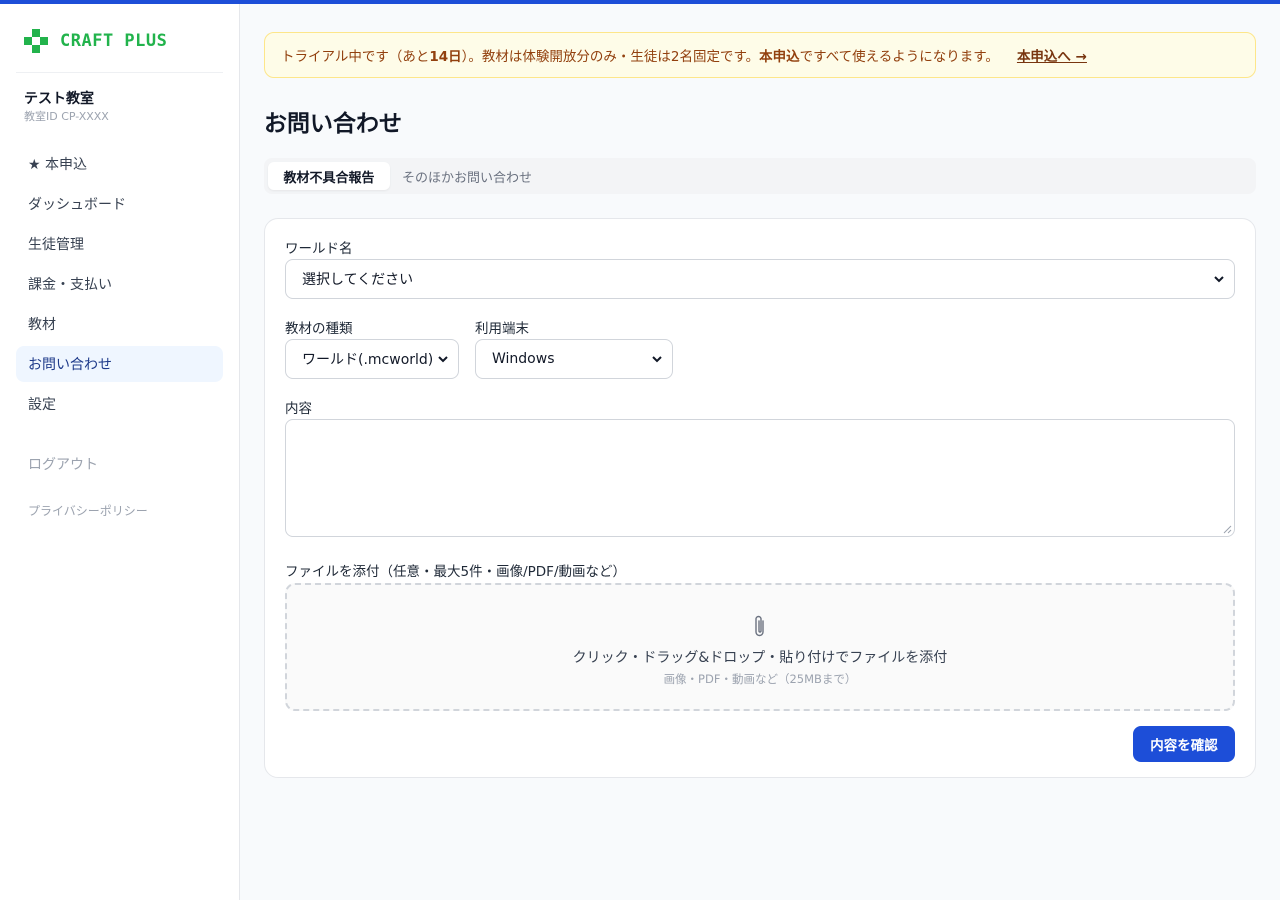 The height and width of the screenshot is (900, 1280). I want to click on sidebar-item-settings: 設定, so click(119, 404).